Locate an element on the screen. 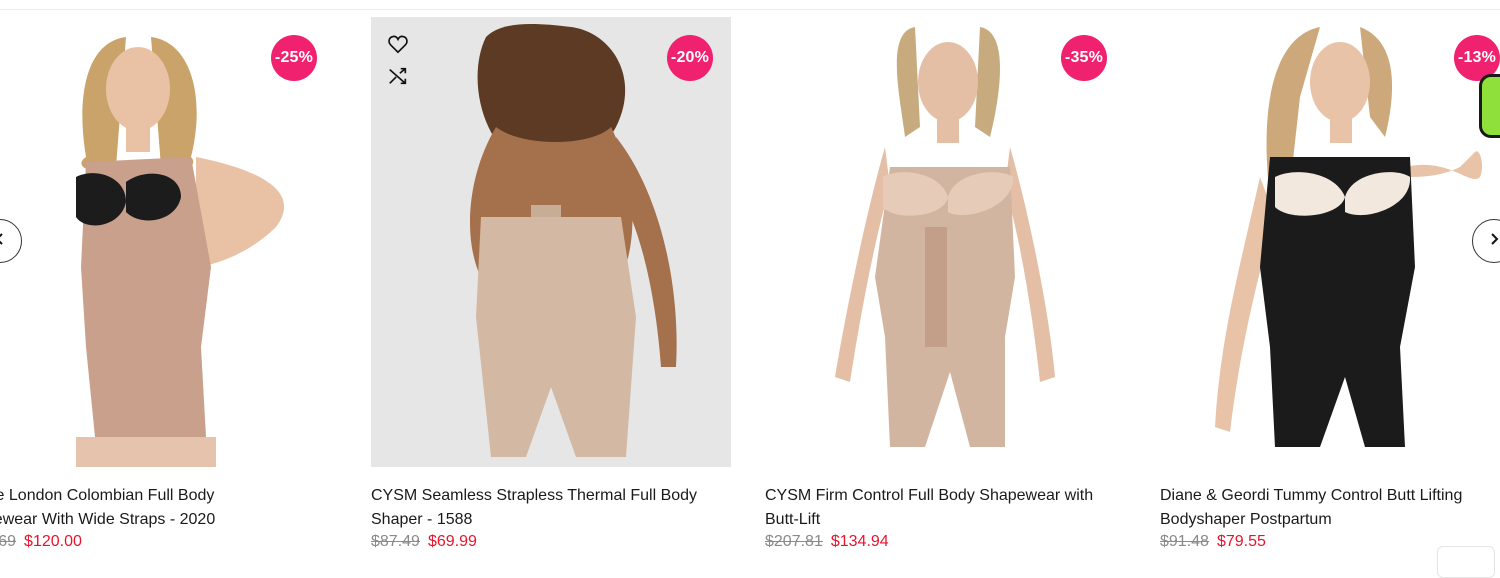 The width and height of the screenshot is (1500, 578). product-title-line: Butt-Lift is located at coordinates (950, 520).